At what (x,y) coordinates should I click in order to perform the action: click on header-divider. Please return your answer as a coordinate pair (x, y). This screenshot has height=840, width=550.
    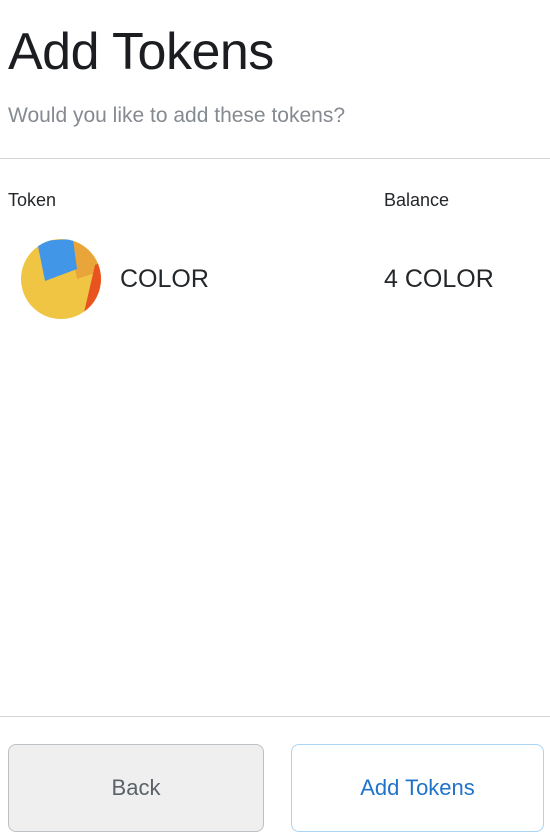
    Looking at the image, I should click on (275, 158).